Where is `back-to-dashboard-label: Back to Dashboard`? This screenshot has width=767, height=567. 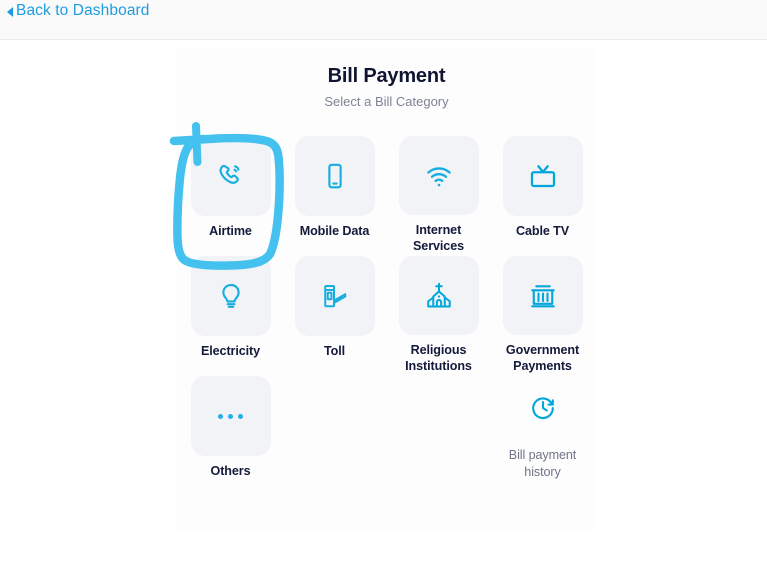
back-to-dashboard-label: Back to Dashboard is located at coordinates (83, 10).